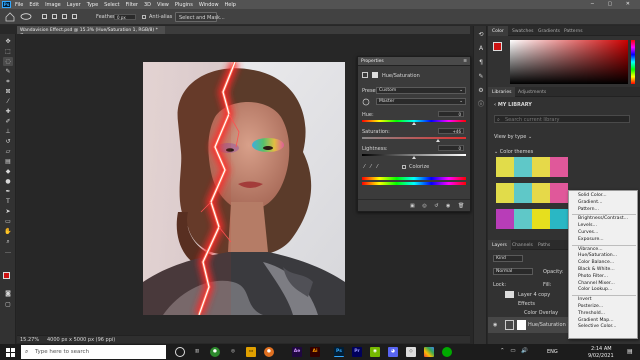  I want to click on menu-item-invert: Invert, so click(585, 299).